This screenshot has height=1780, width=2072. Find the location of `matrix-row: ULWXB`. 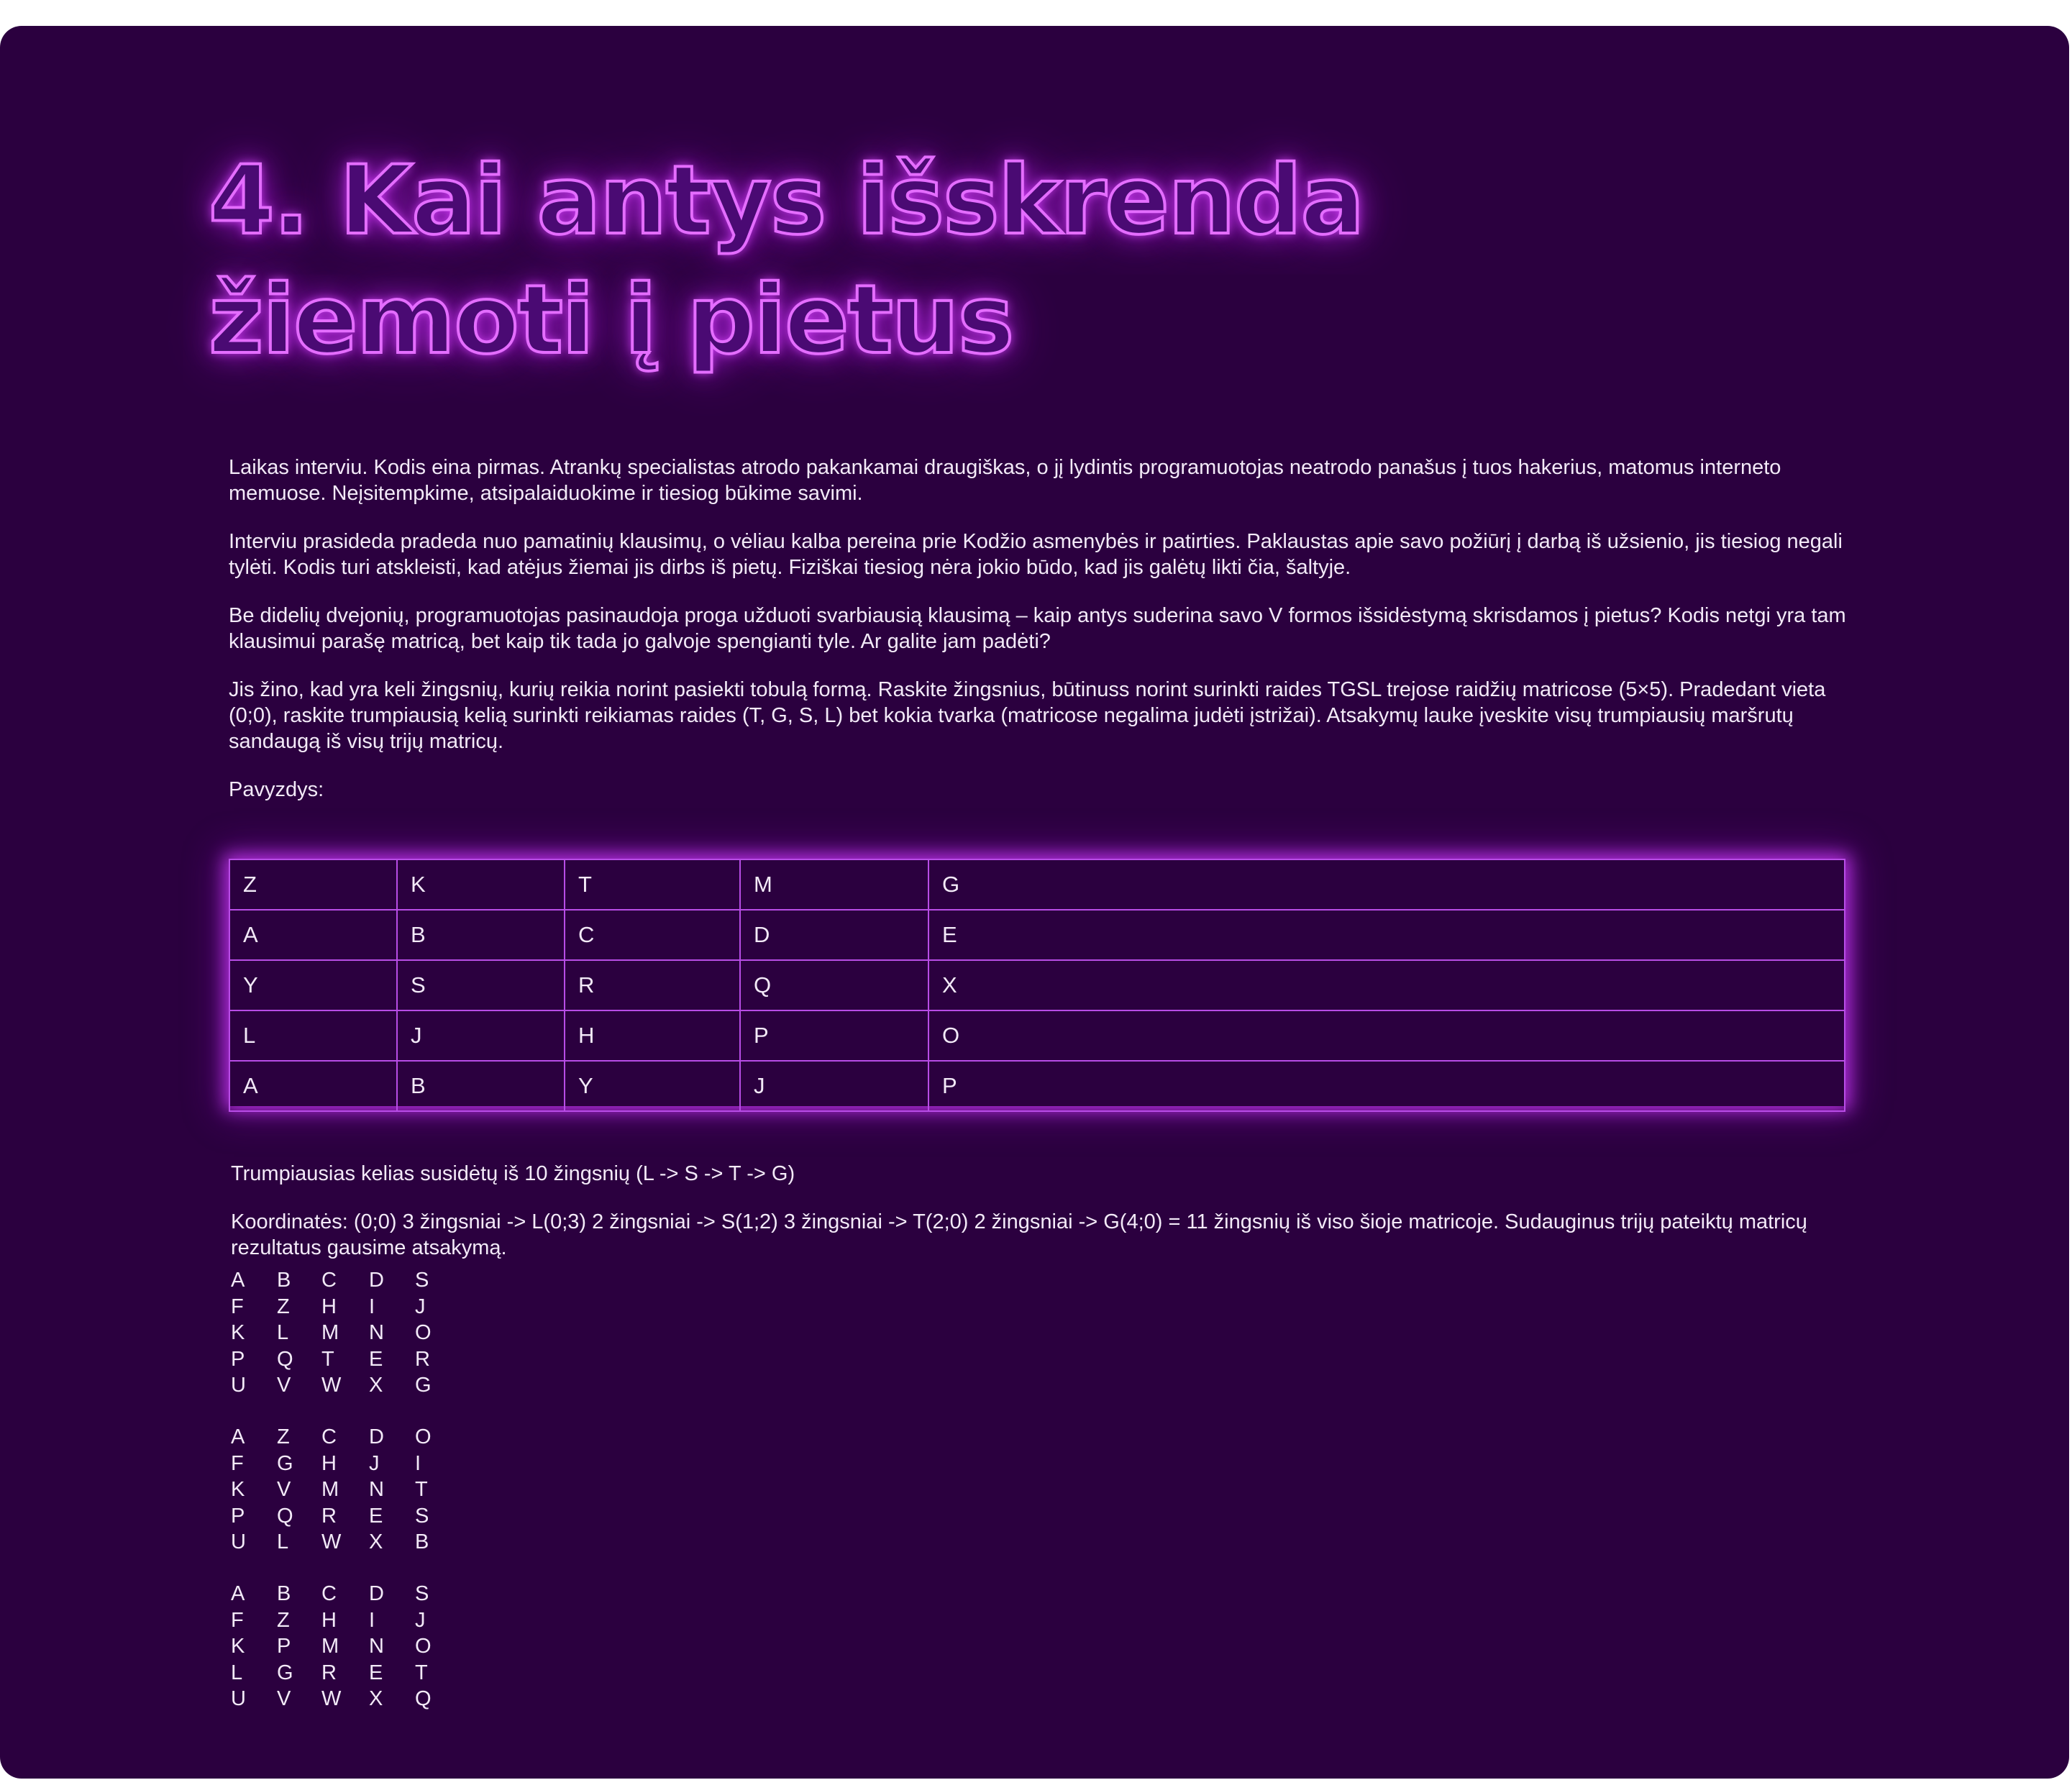

matrix-row: ULWXB is located at coordinates (346, 1542).